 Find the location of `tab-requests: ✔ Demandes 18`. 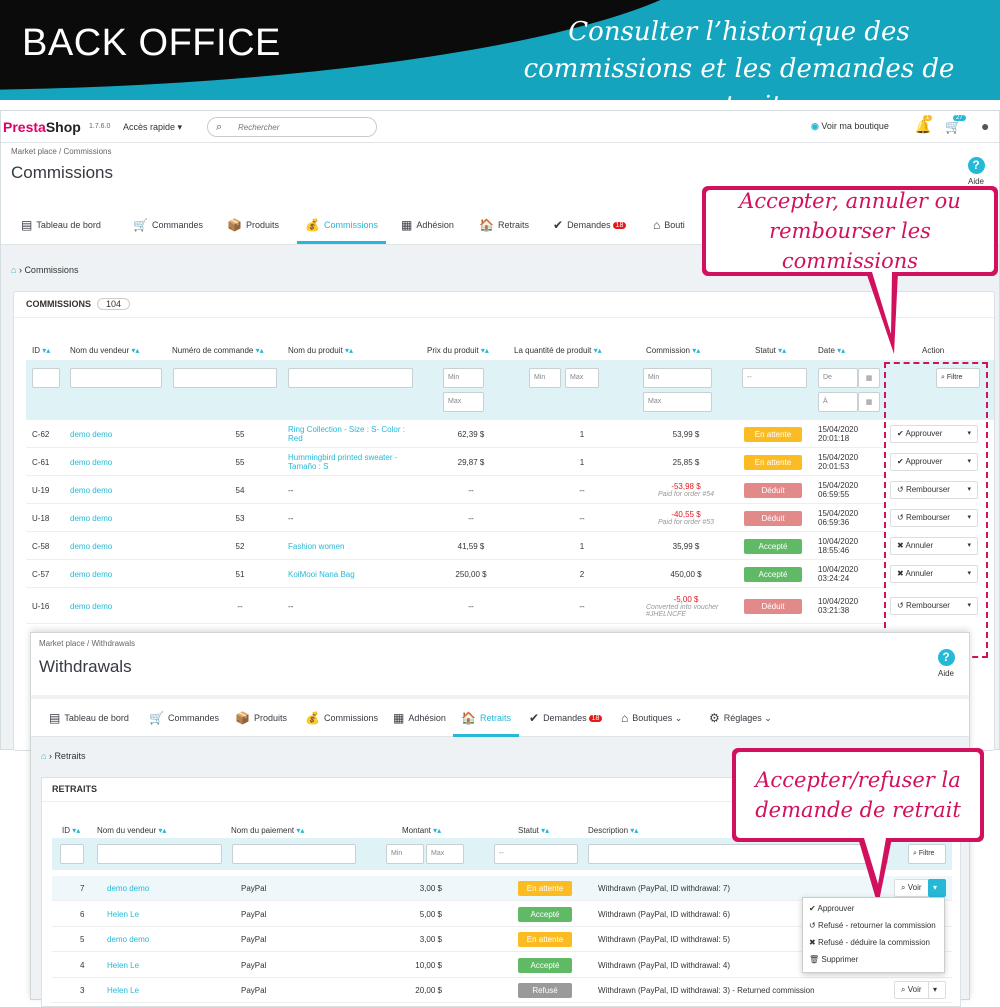

tab-requests: ✔ Demandes 18 is located at coordinates (590, 225).